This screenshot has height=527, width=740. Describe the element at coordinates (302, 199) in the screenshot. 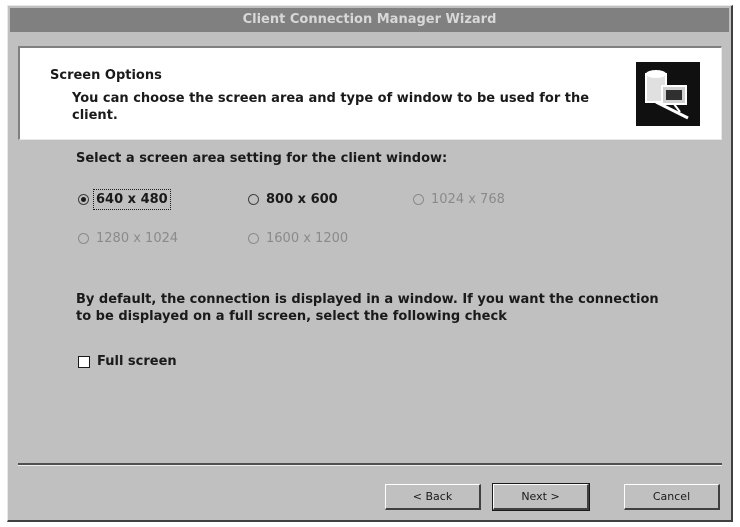

I see `radio-label: 800 x 600` at that location.